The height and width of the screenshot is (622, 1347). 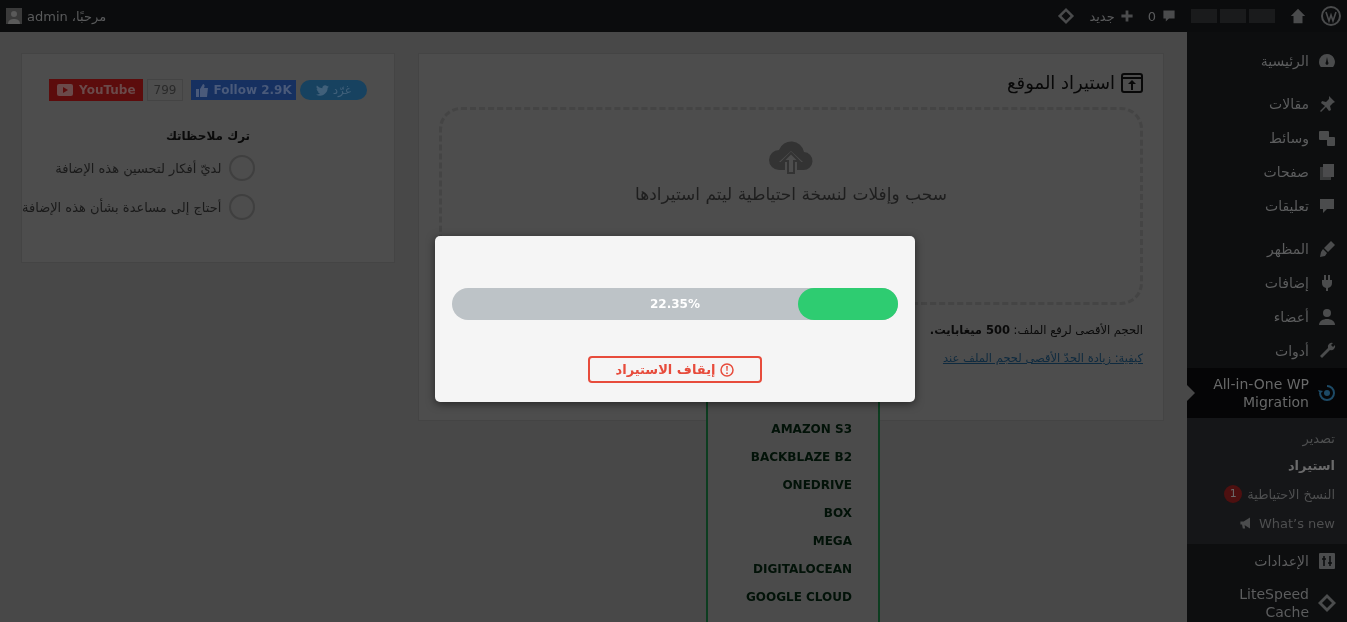 What do you see at coordinates (1267, 249) in the screenshot?
I see `sidebar-item: المظهر` at bounding box center [1267, 249].